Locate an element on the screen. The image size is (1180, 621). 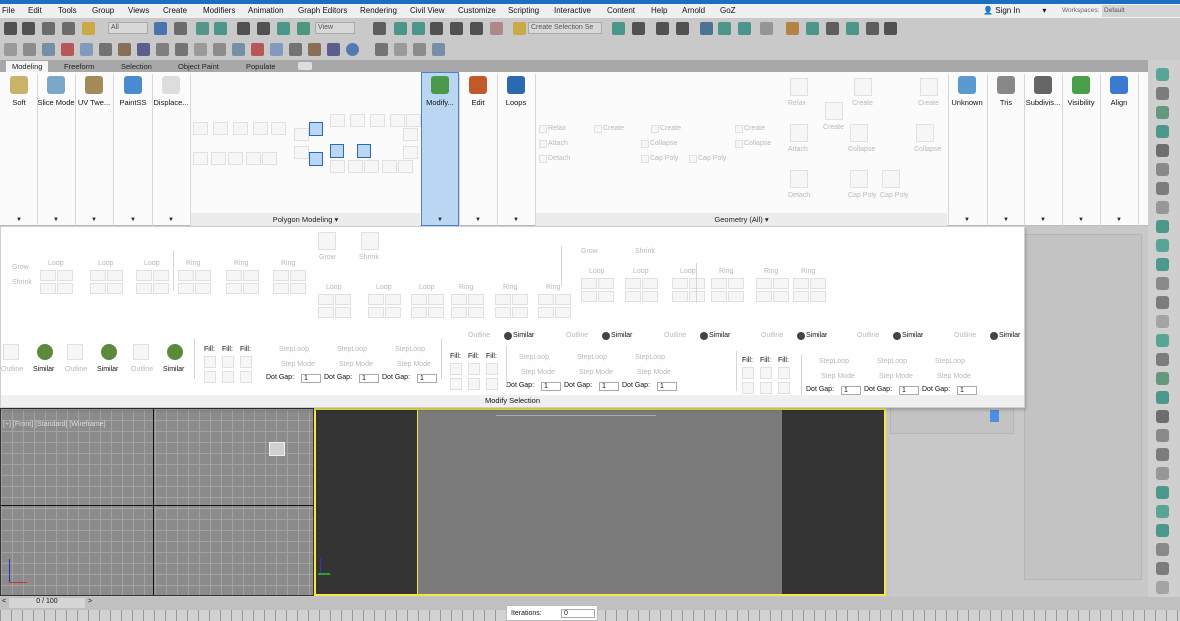
xyz-icon is located at coordinates (67, 49).